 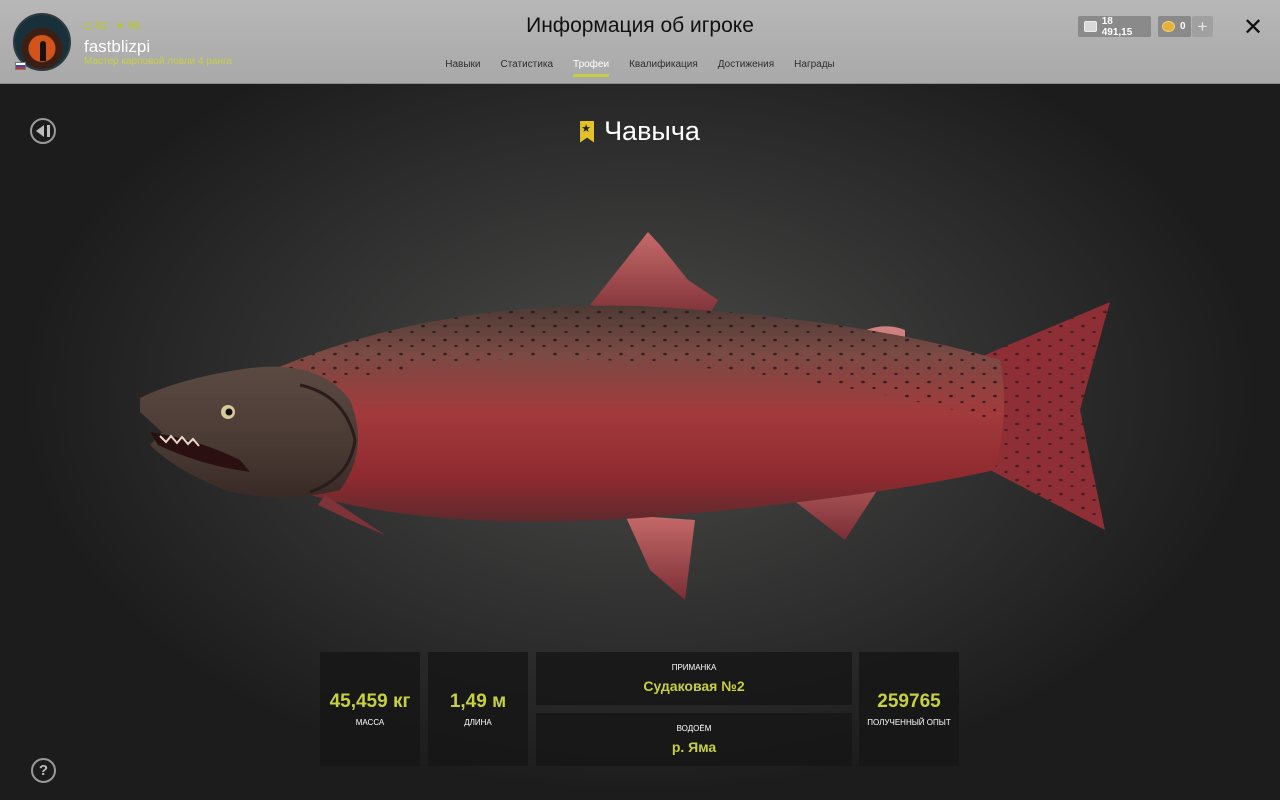 I want to click on tab-skills: Навыки, so click(x=462, y=68).